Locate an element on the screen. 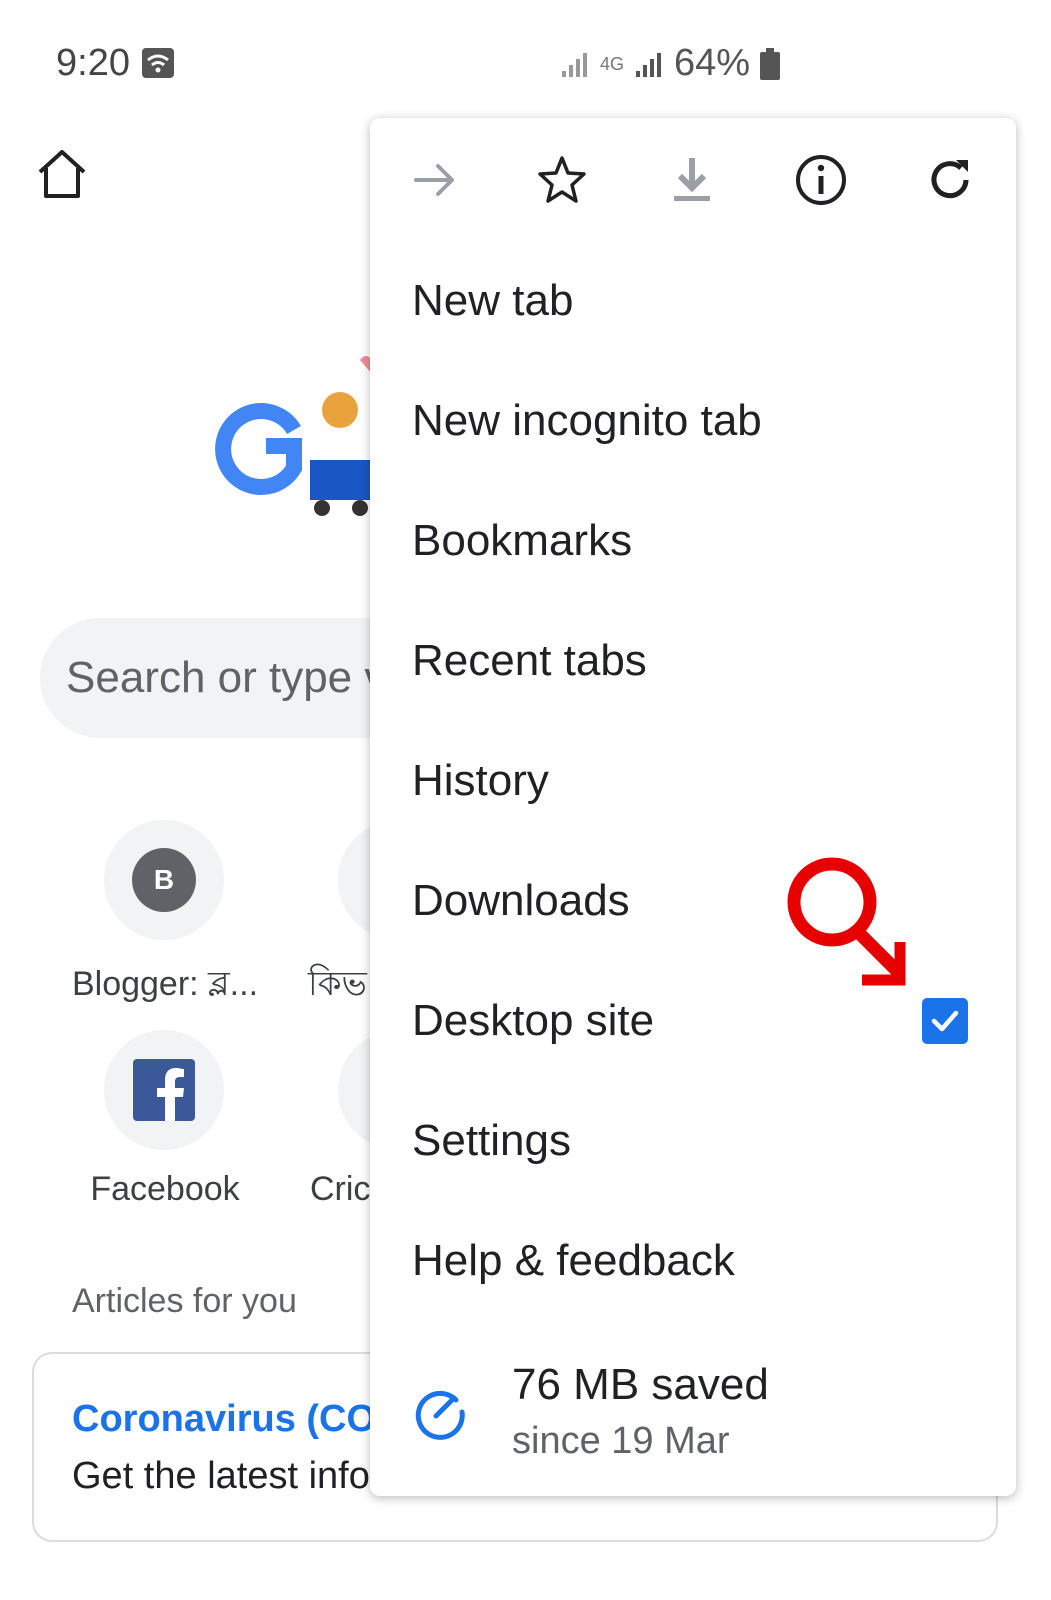 The height and width of the screenshot is (1600, 1051). info-icon is located at coordinates (821, 180).